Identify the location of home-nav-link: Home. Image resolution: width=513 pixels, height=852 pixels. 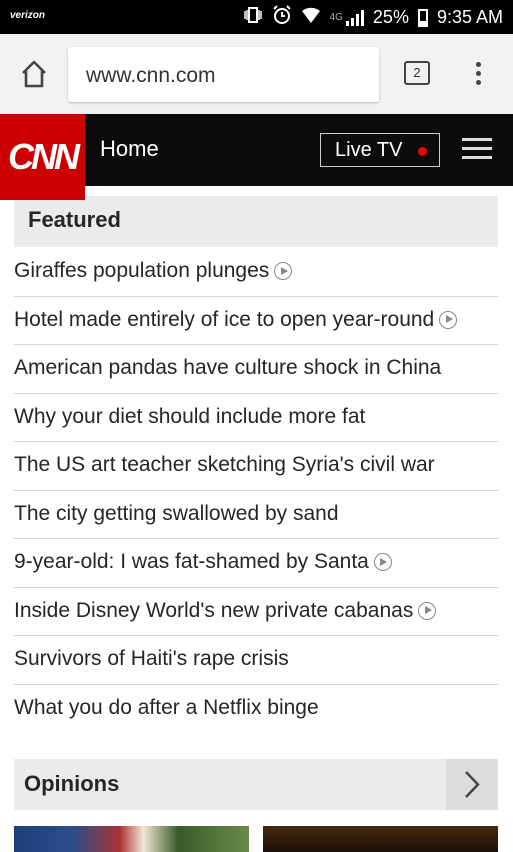
(129, 149).